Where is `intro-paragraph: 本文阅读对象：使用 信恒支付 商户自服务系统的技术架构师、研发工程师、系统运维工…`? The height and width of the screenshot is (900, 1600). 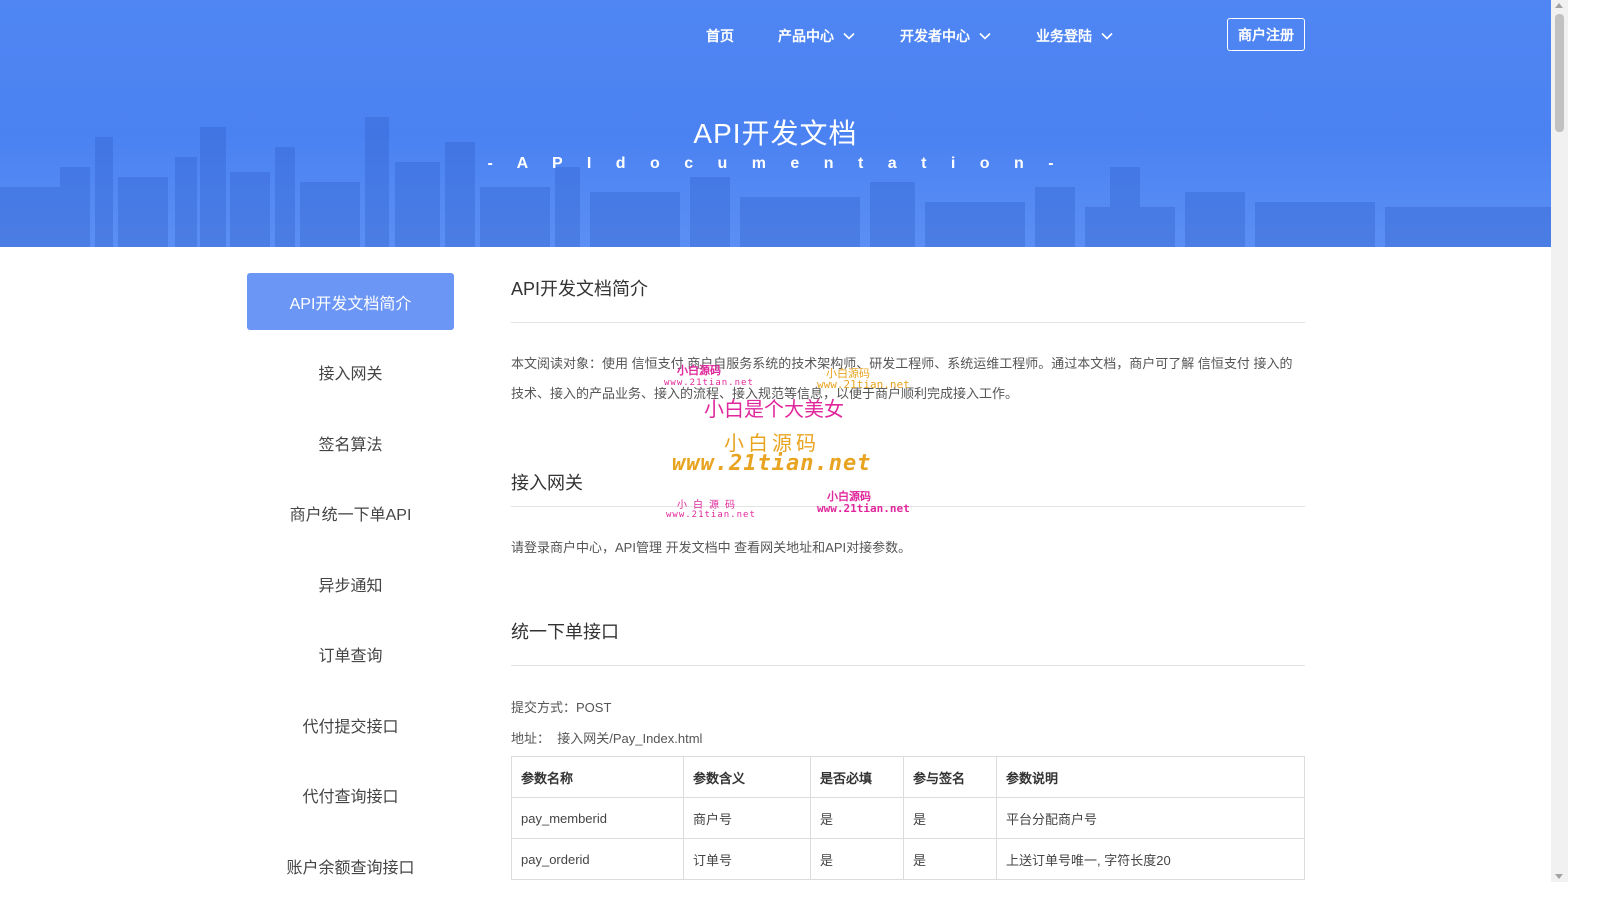 intro-paragraph: 本文阅读对象：使用 信恒支付 商户自服务系统的技术架构师、研发工程师、系统运维工… is located at coordinates (902, 378).